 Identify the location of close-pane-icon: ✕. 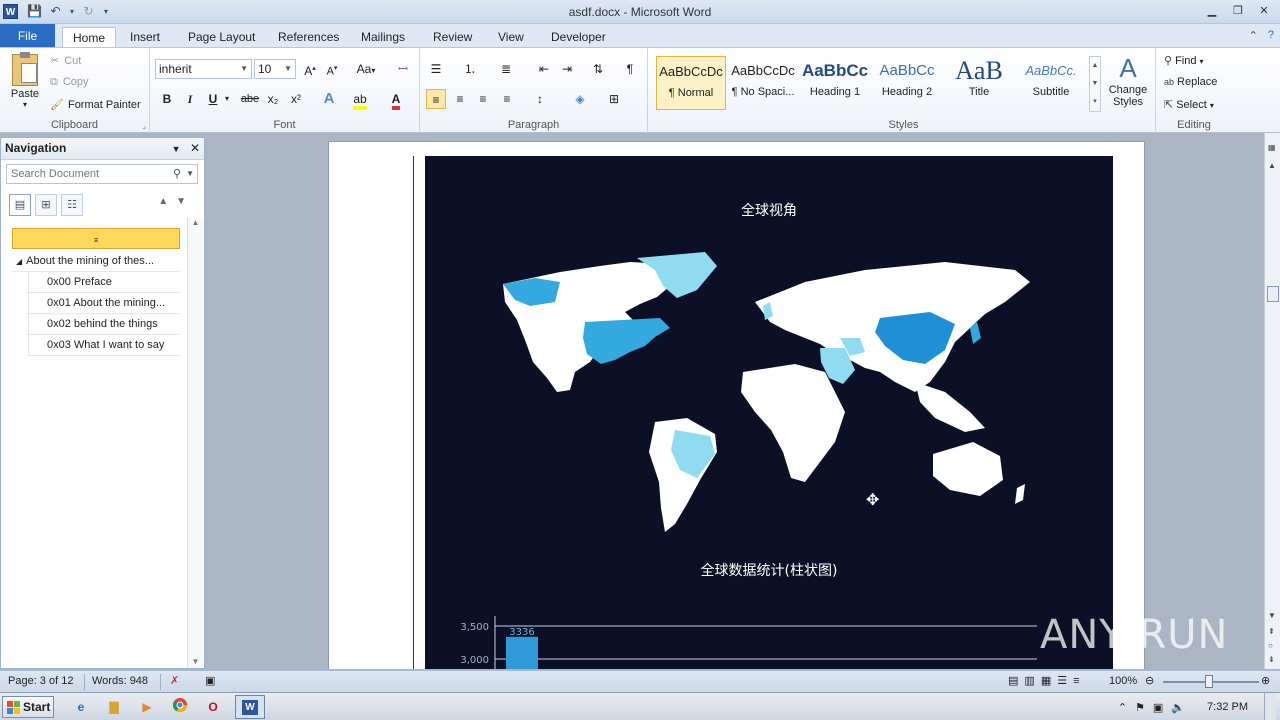
(195, 148).